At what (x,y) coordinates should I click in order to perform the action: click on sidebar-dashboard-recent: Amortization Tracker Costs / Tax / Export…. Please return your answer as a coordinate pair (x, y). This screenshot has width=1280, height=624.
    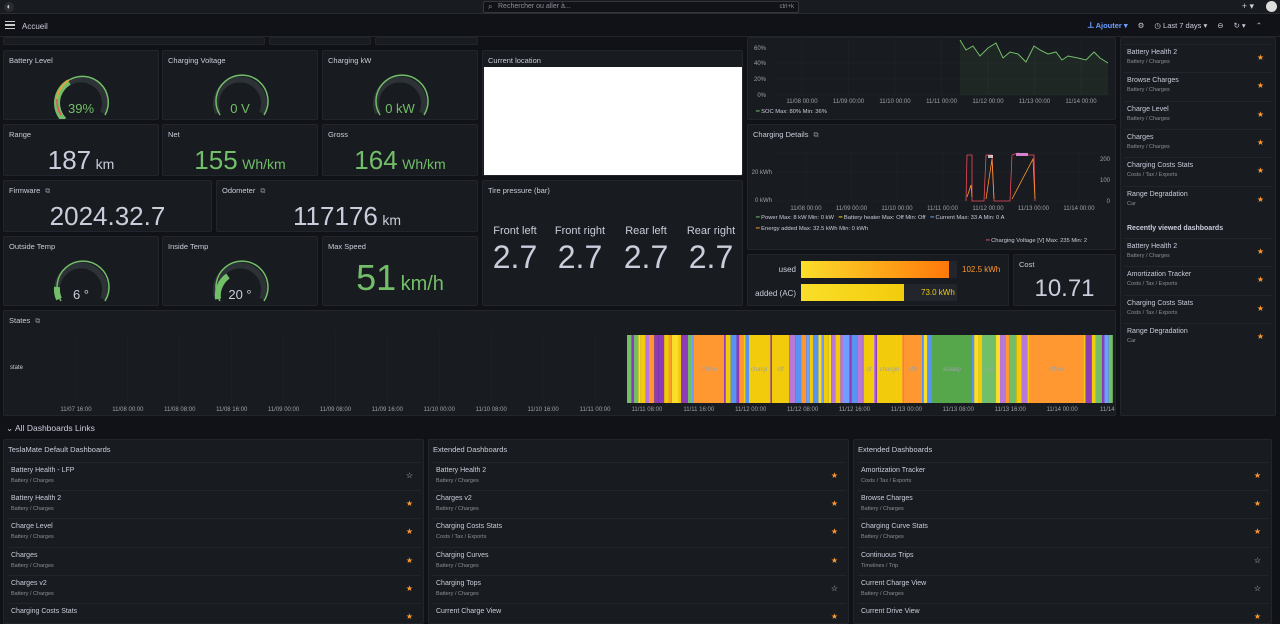
    Looking at the image, I should click on (1198, 279).